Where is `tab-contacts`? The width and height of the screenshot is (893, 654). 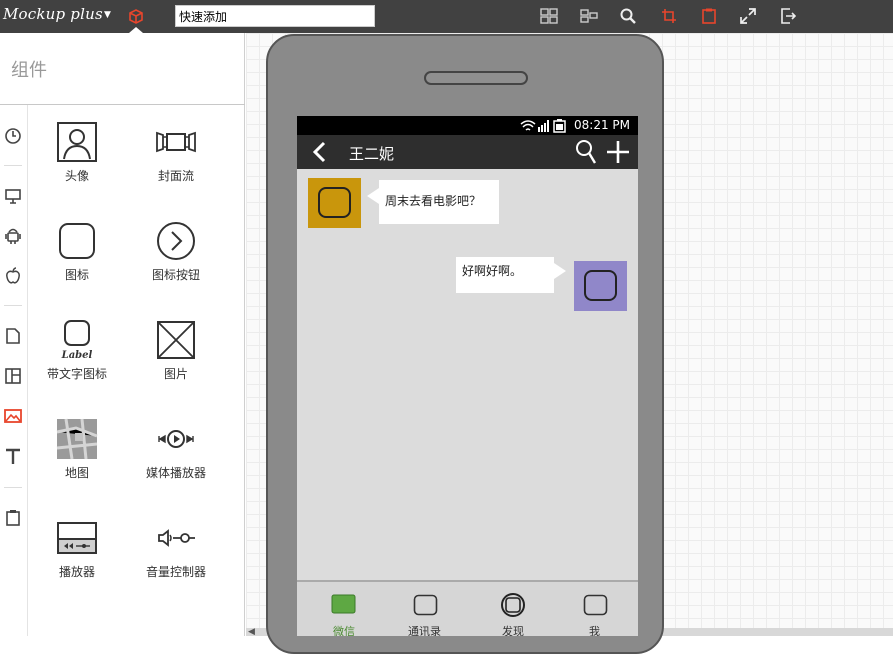
tab-contacts is located at coordinates (425, 607).